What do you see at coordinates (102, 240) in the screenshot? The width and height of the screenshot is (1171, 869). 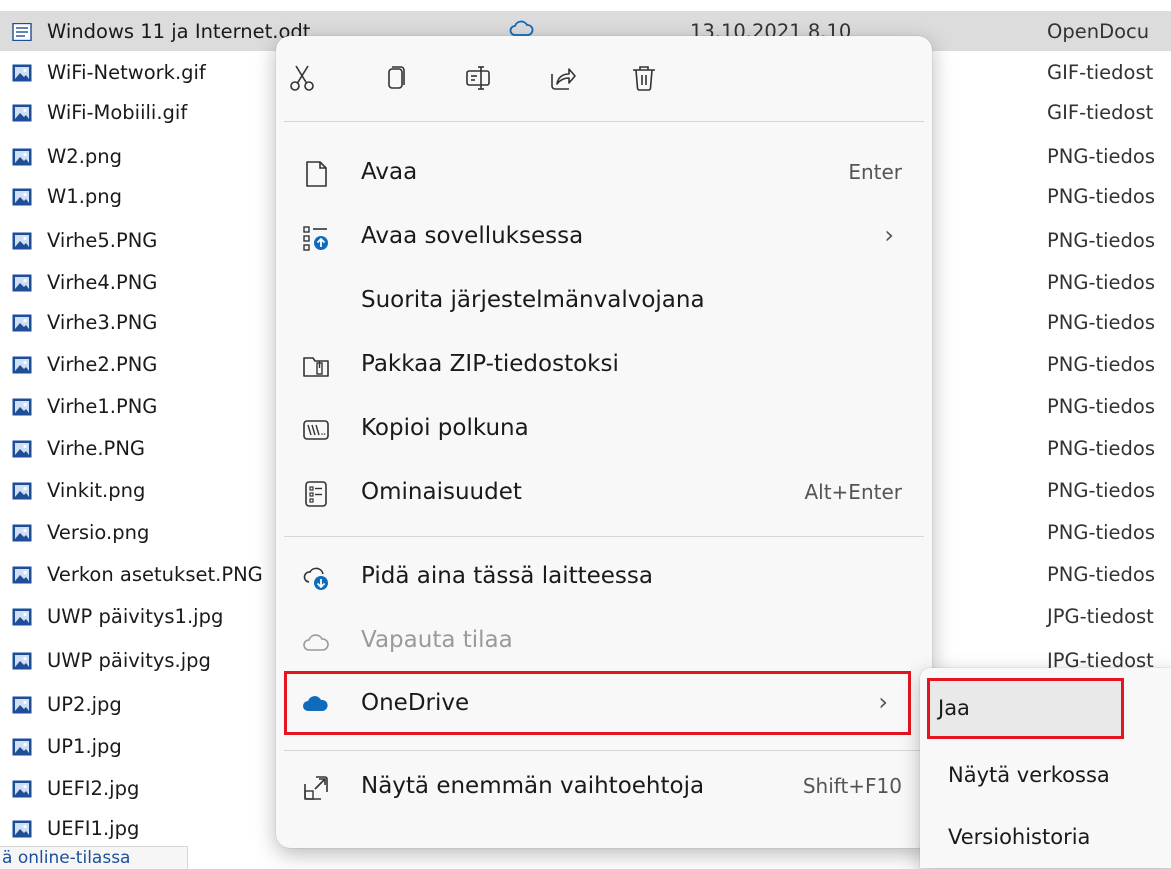 I see `file-name: Virhe5.PNG` at bounding box center [102, 240].